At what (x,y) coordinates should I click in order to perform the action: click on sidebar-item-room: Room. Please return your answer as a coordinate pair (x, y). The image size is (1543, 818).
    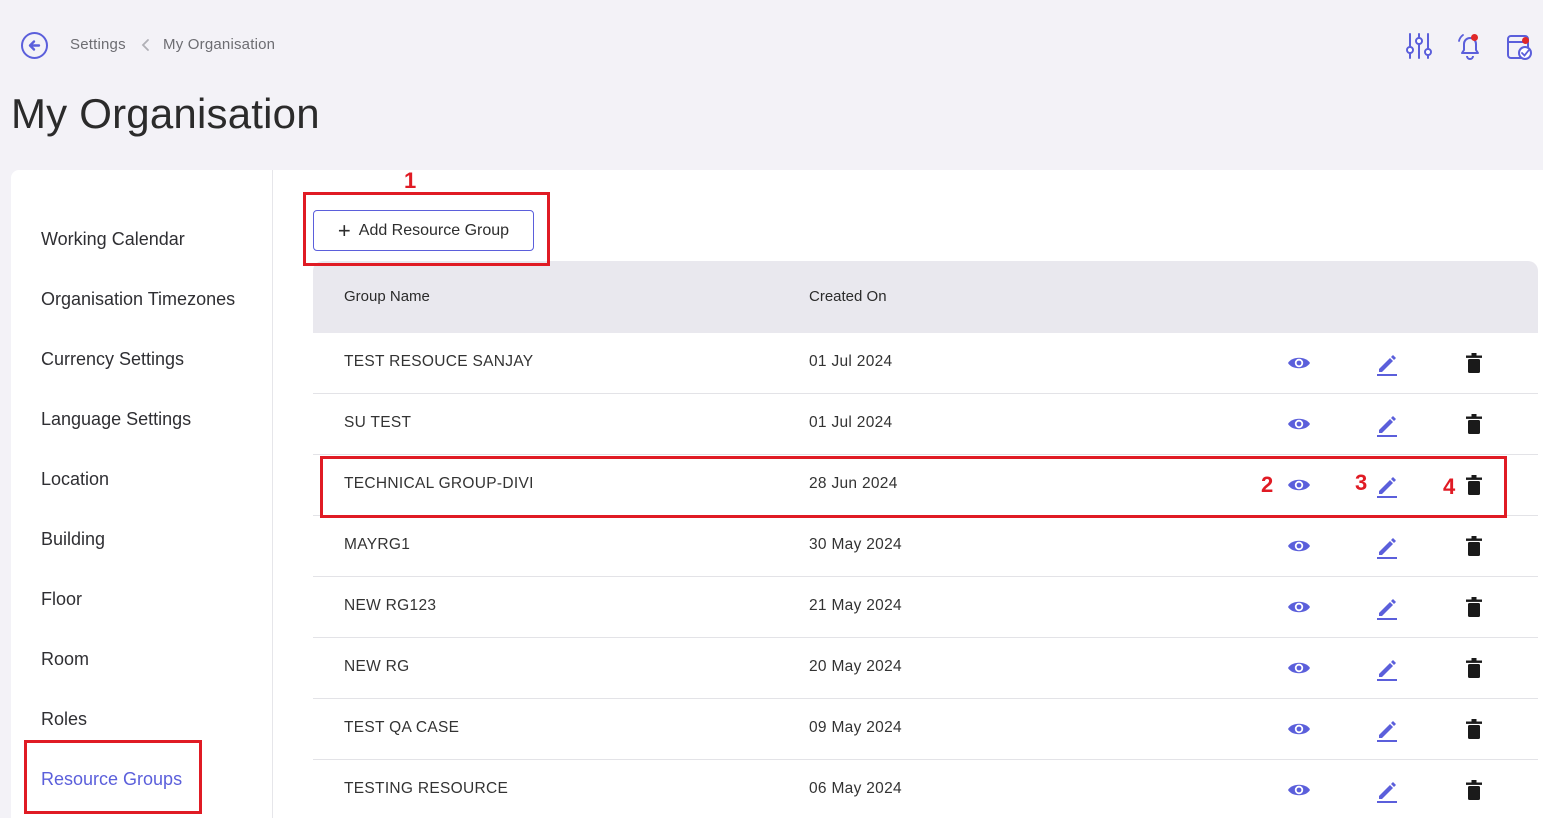
    Looking at the image, I should click on (65, 659).